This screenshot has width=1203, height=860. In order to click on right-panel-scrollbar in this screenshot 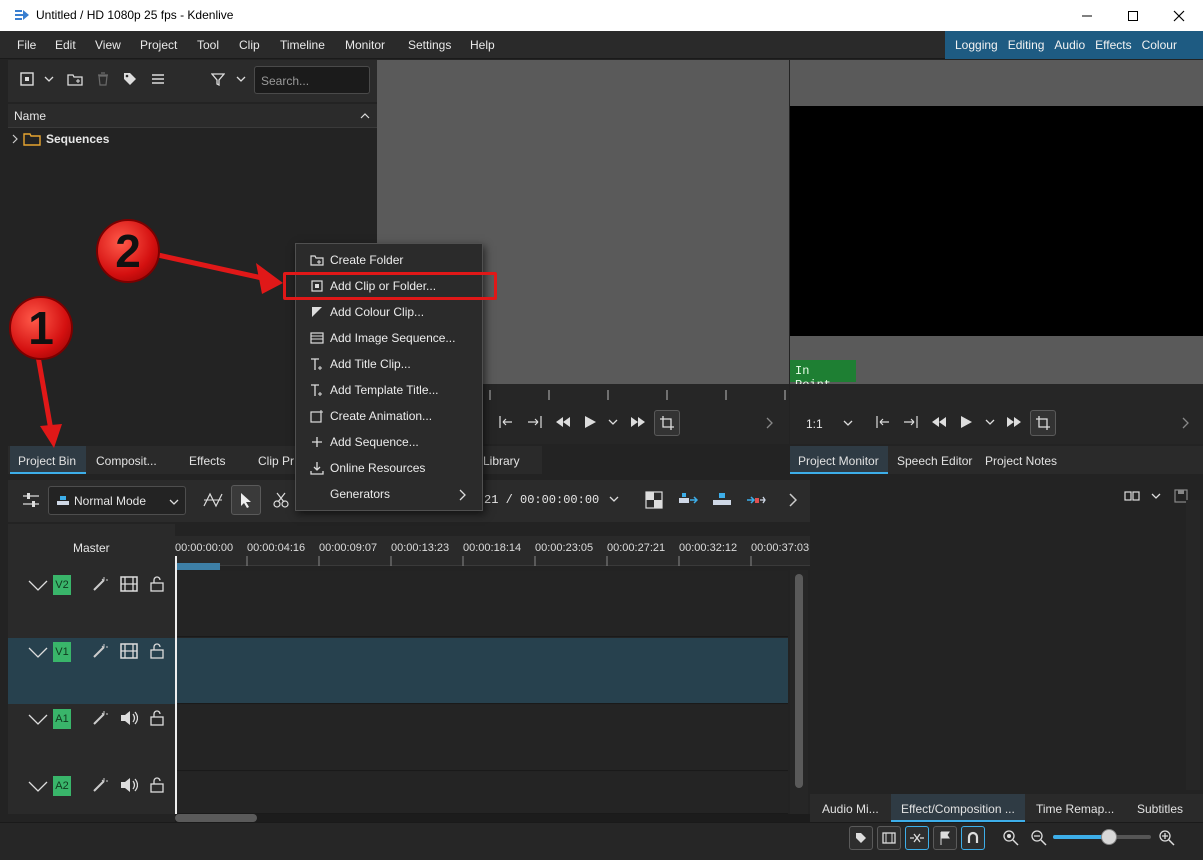, I will do `click(1193, 645)`.